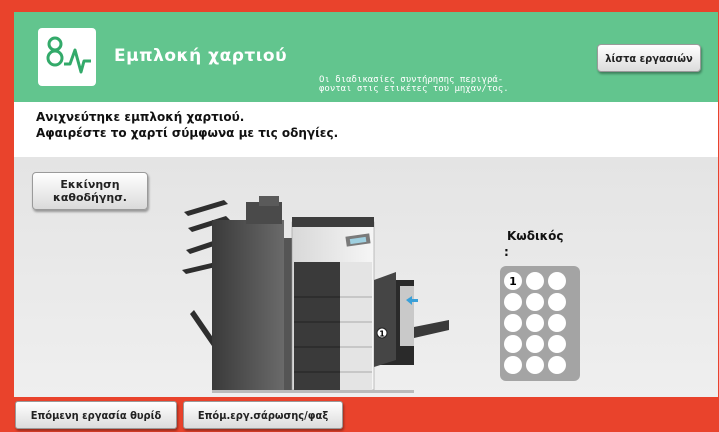 Image resolution: width=719 pixels, height=432 pixels. Describe the element at coordinates (263, 415) in the screenshot. I see `next-scan-fax-job-button: Επόμ.εργ.σάρωσης/φαξ` at that location.